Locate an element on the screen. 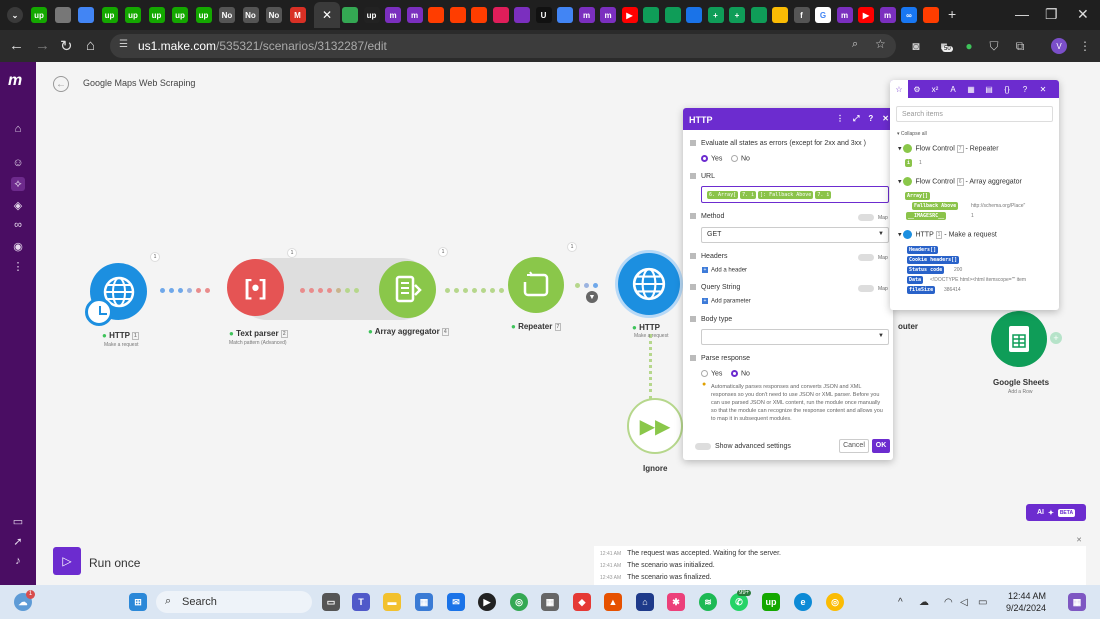 Image resolution: width=1100 pixels, height=619 pixels. url-field: 6. Array[7. i]: Fallback Above 7. i is located at coordinates (795, 194).